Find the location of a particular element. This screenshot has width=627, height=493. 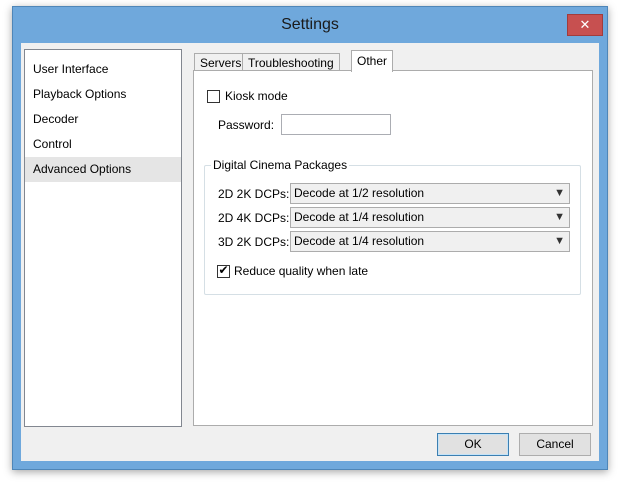

reduce-quality-checkbox: ✔ is located at coordinates (223, 270).